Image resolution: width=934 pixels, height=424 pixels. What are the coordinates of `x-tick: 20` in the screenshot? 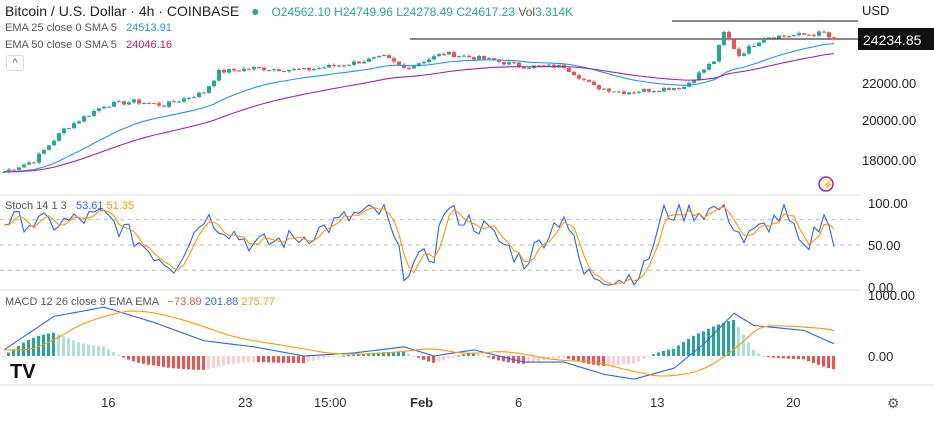 It's located at (793, 402).